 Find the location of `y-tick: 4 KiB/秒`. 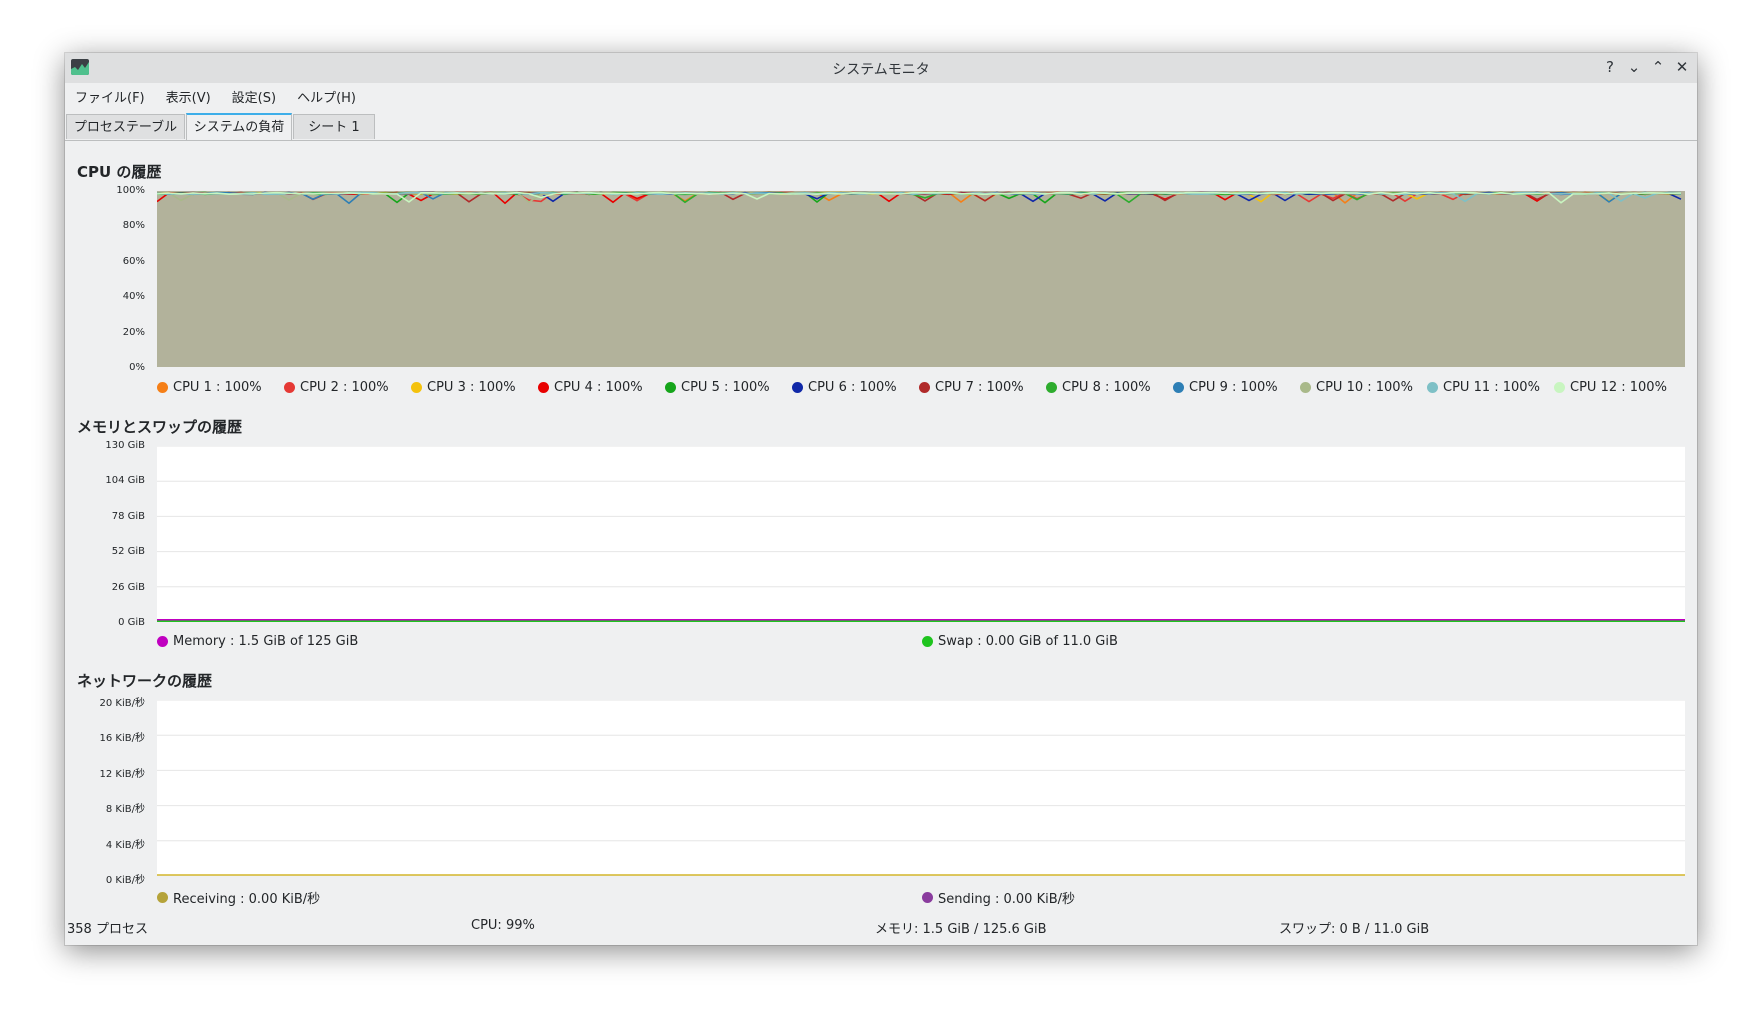

y-tick: 4 KiB/秒 is located at coordinates (125, 845).